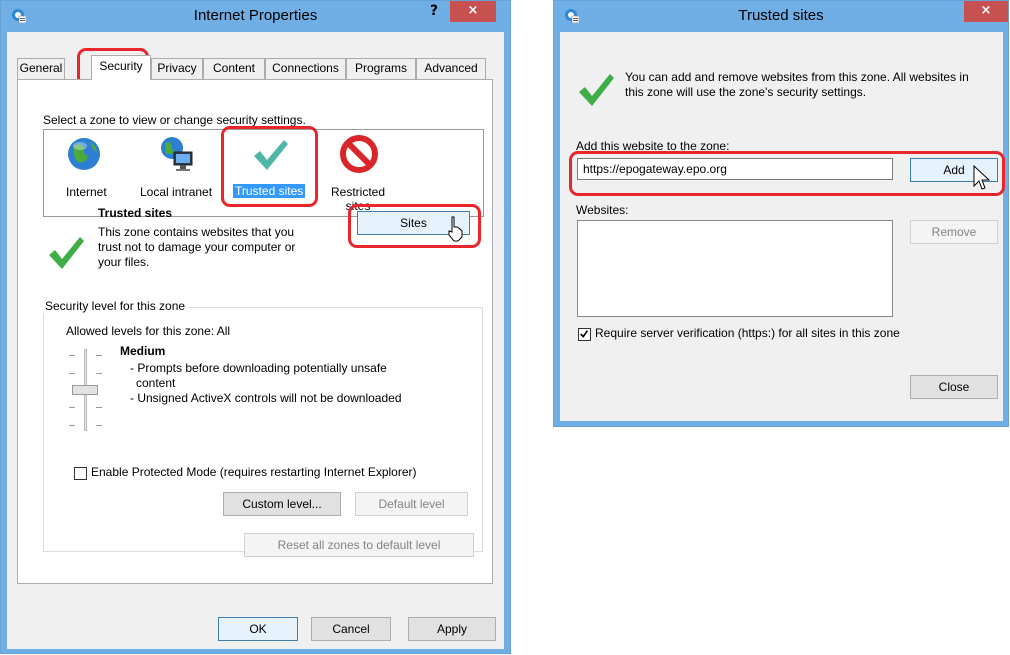 This screenshot has height=655, width=1010. What do you see at coordinates (176, 192) in the screenshot?
I see `zone-label-local-intranet: Local intranet` at bounding box center [176, 192].